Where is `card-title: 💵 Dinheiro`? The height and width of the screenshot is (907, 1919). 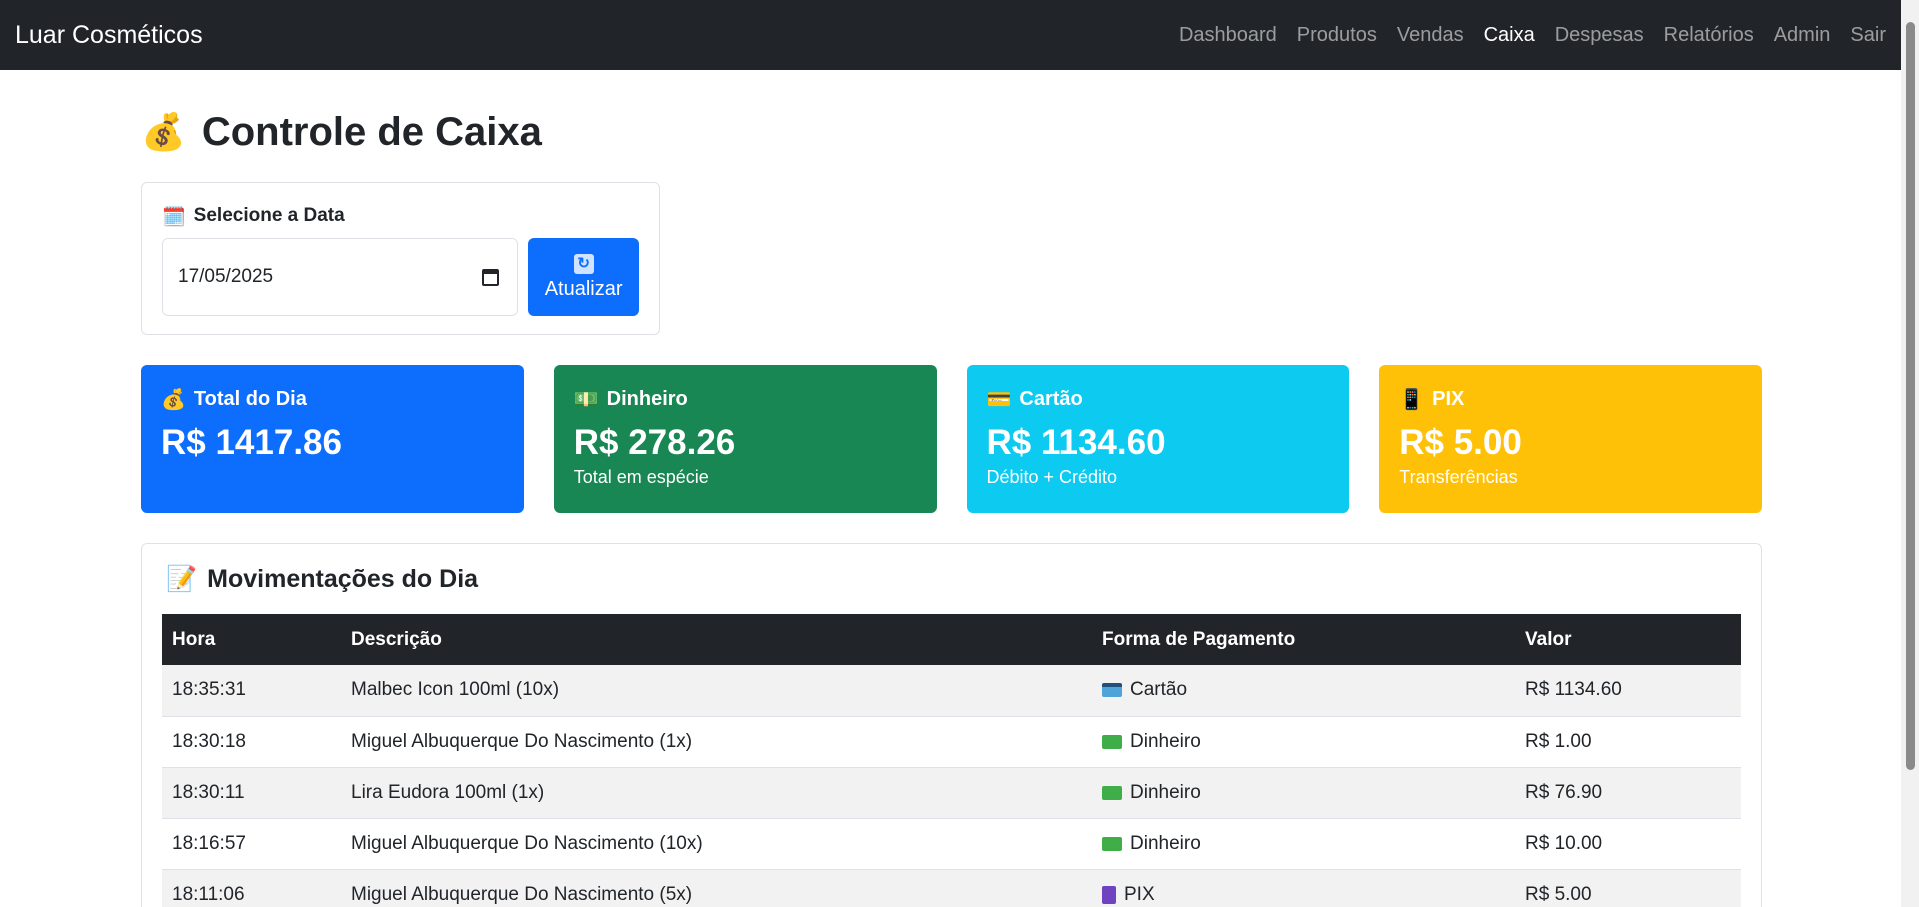
card-title: 💵 Dinheiro is located at coordinates (745, 399).